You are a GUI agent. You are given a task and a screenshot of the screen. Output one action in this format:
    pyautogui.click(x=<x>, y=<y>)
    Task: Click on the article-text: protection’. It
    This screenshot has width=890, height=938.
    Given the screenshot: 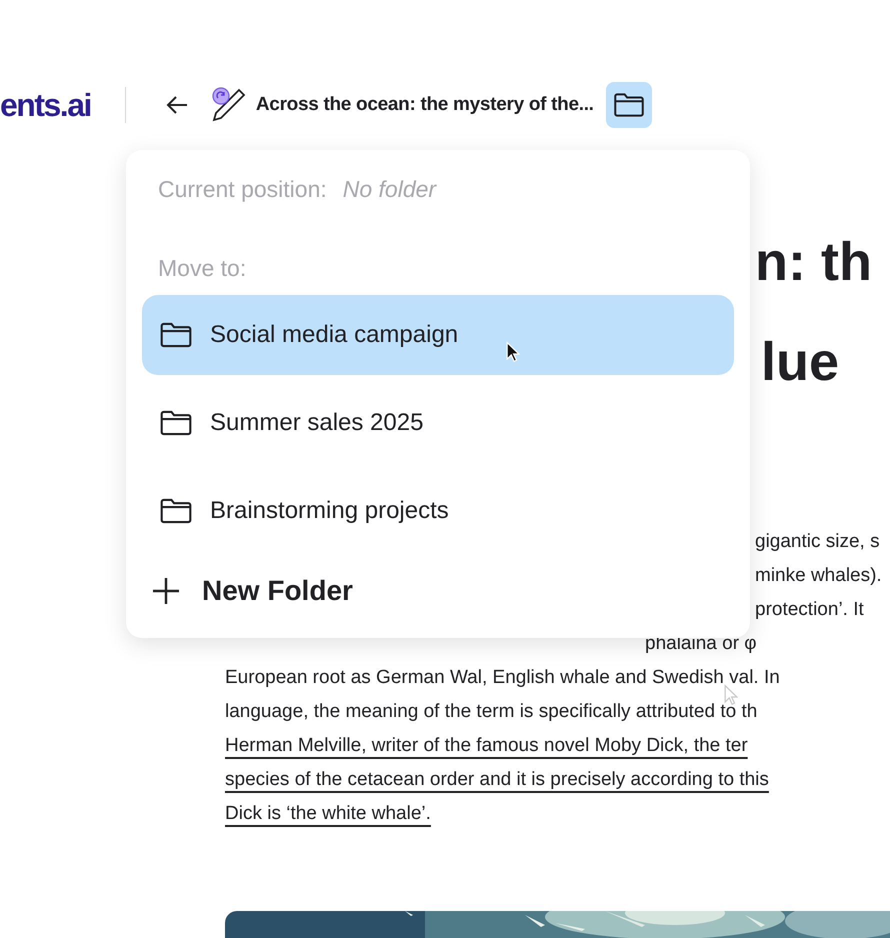 What is the action you would take?
    pyautogui.click(x=809, y=610)
    